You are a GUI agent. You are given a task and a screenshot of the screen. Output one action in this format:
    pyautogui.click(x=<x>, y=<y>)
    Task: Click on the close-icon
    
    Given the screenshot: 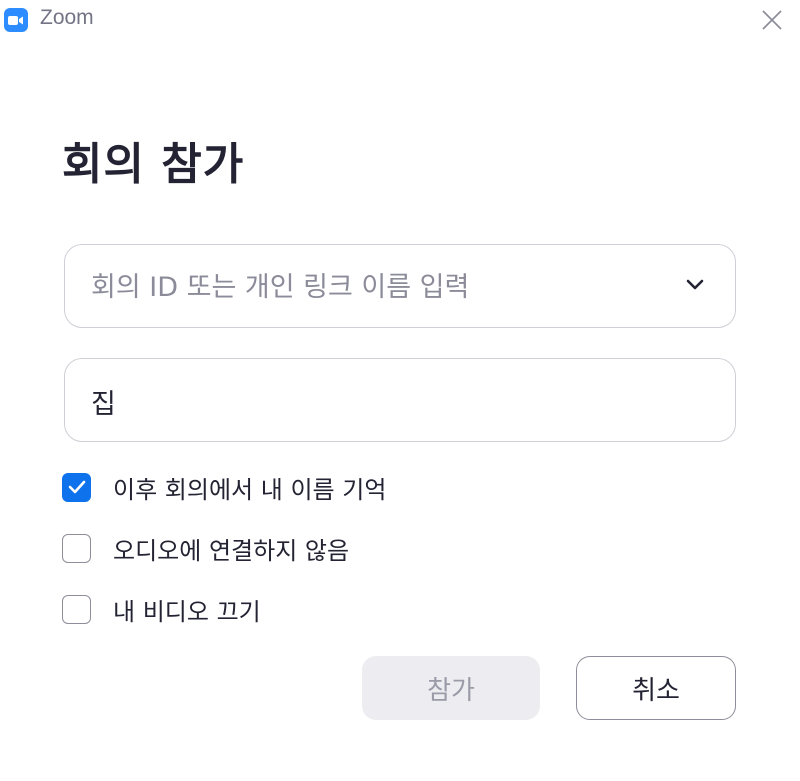 What is the action you would take?
    pyautogui.click(x=772, y=20)
    